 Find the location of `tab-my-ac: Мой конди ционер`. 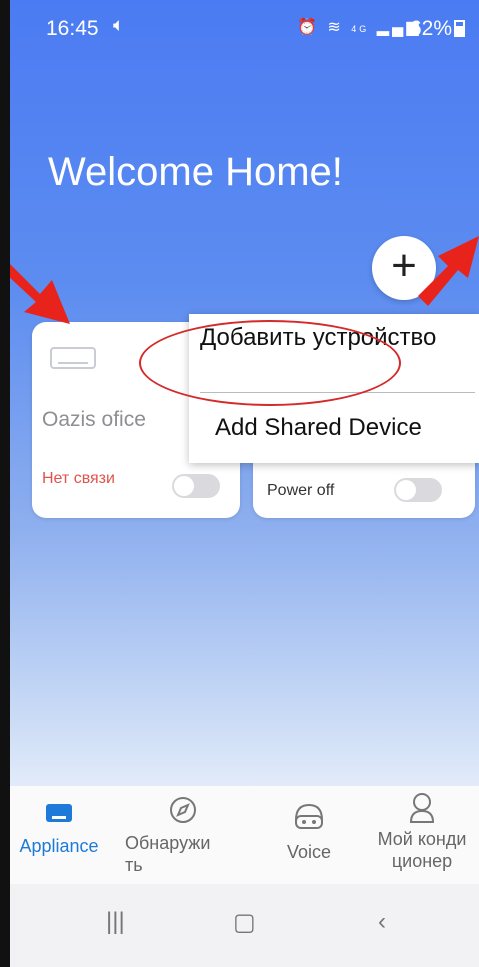

tab-my-ac: Мой конди ционер is located at coordinates (422, 832).